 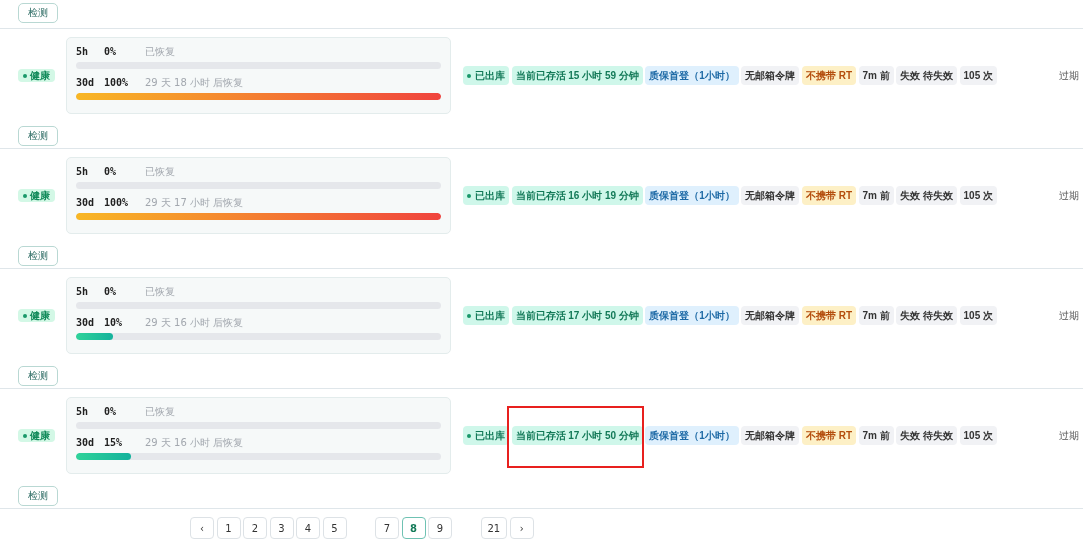 What do you see at coordinates (308, 528) in the screenshot?
I see `page-button: 4` at bounding box center [308, 528].